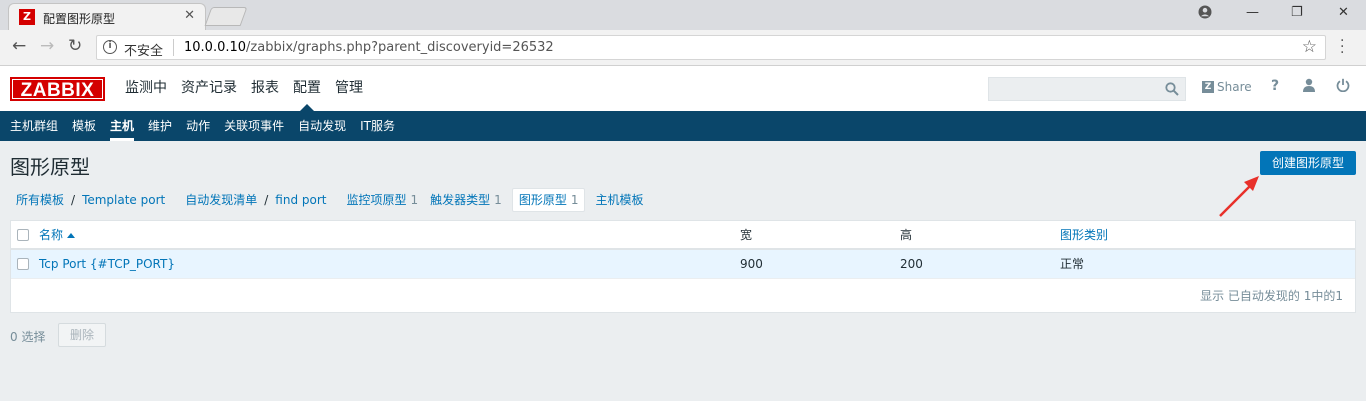 The image size is (1366, 401). I want to click on back-icon: ←, so click(19, 46).